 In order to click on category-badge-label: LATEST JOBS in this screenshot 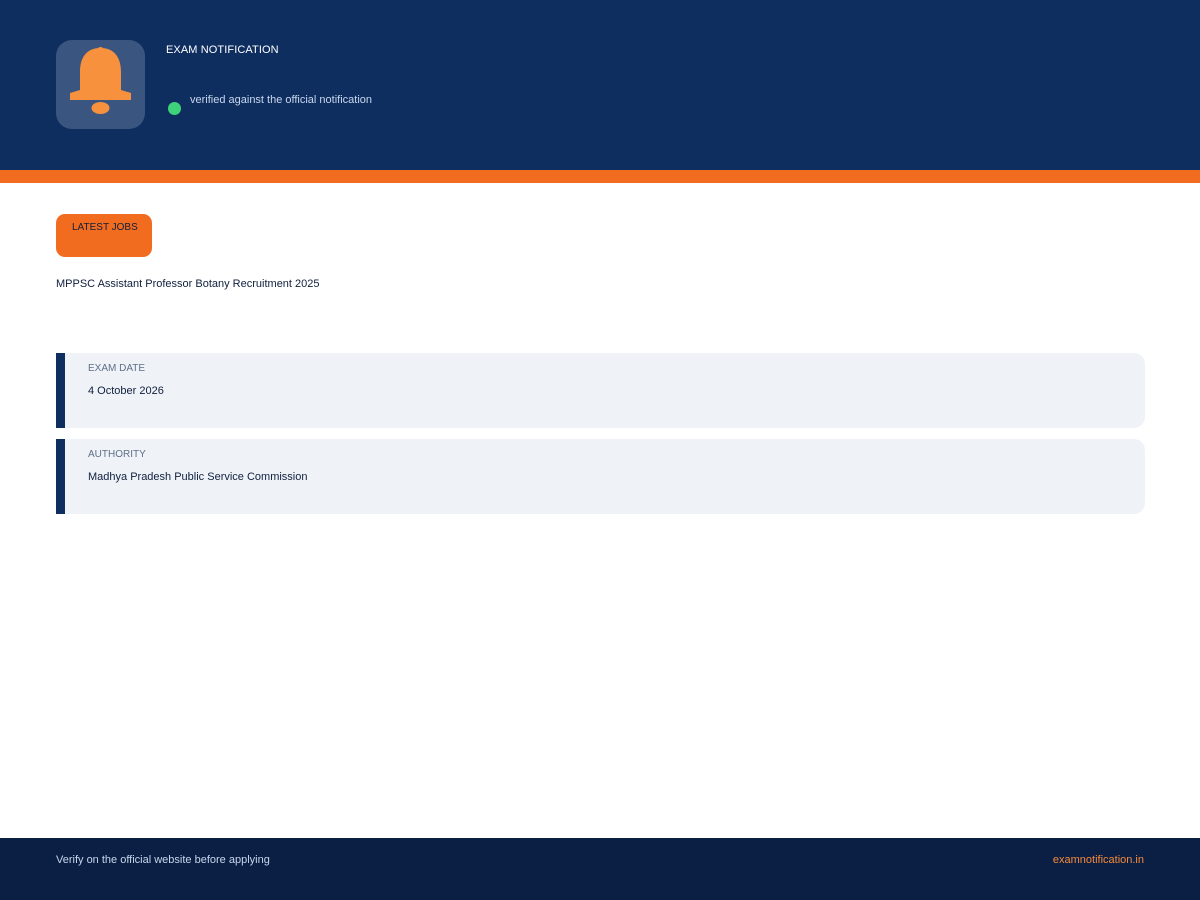, I will do `click(105, 227)`.